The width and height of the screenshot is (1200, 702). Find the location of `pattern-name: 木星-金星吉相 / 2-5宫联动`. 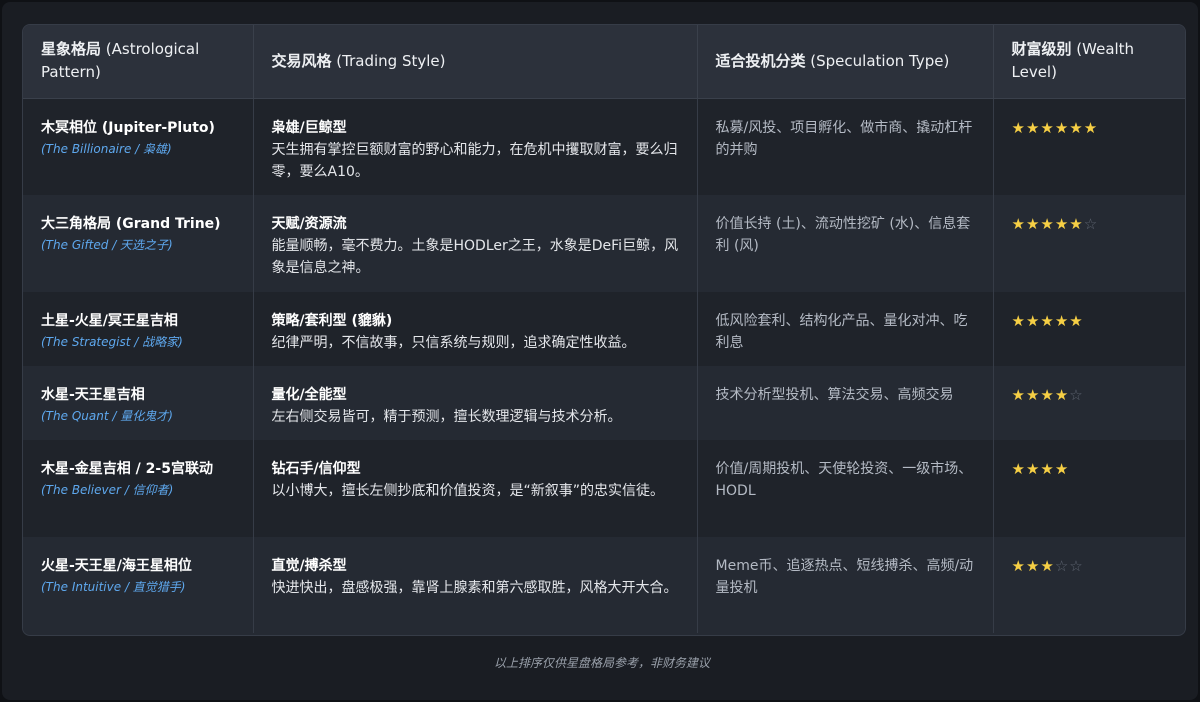

pattern-name: 木星-金星吉相 / 2-5宫联动 is located at coordinates (127, 469).